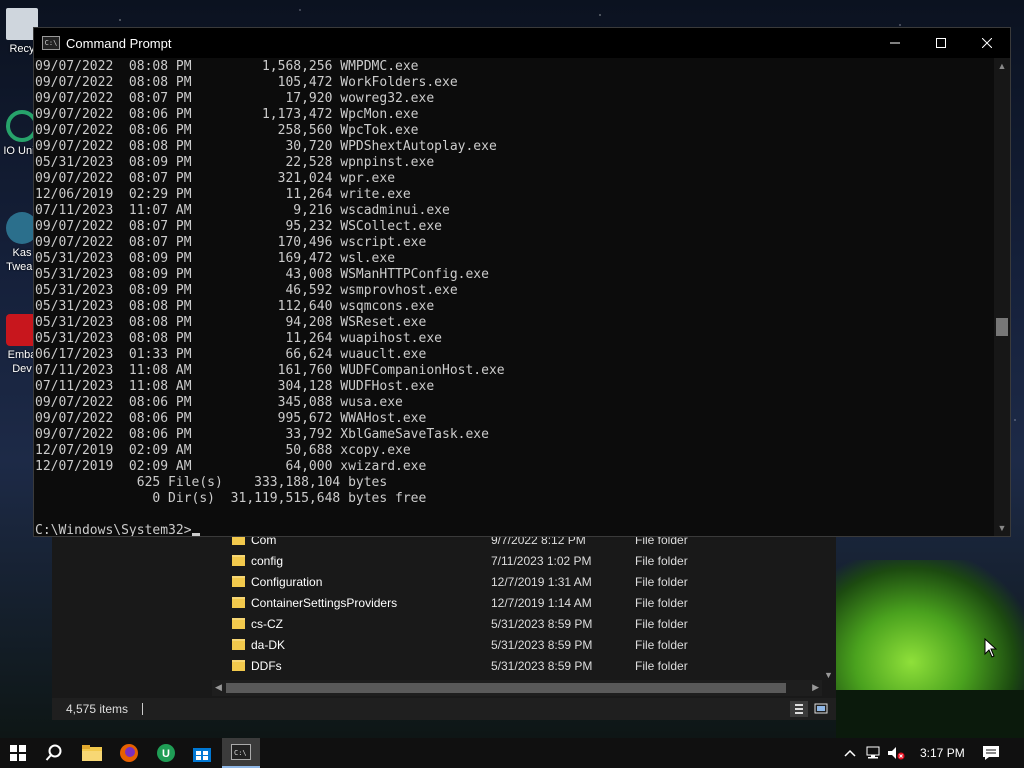  Describe the element at coordinates (227, 130) in the screenshot. I see `console-line: 09/07/2022 08:06 PM 258,560 WpcTok.exe` at that location.